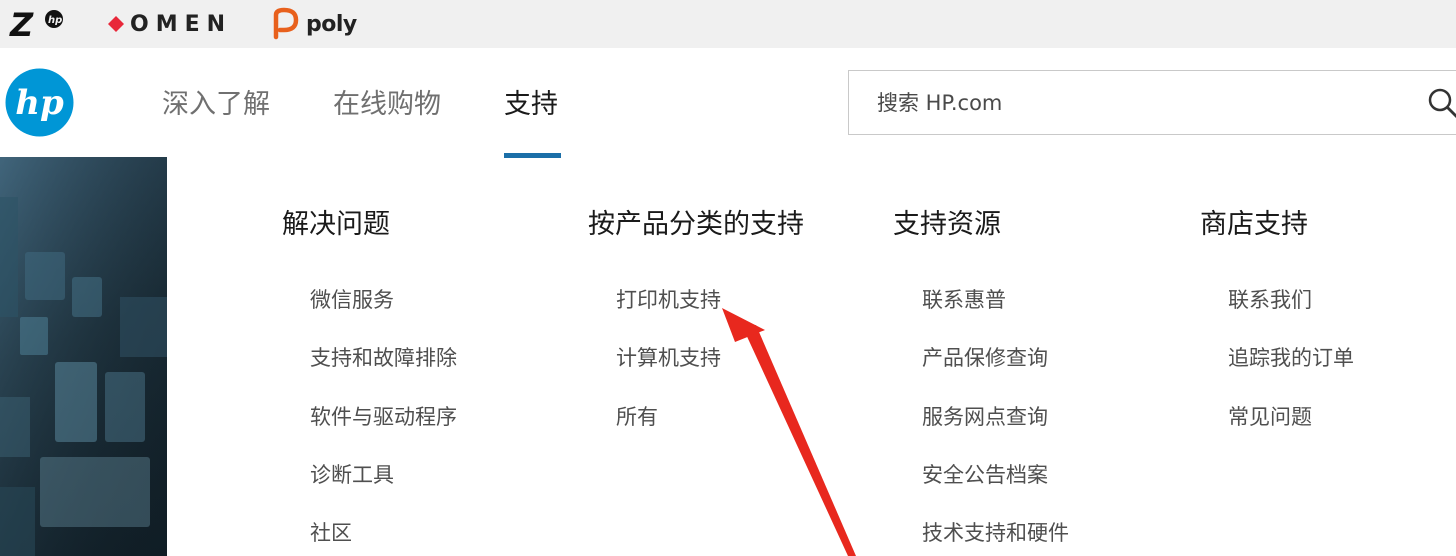  Describe the element at coordinates (216, 101) in the screenshot. I see `nav-explore: 深入了解` at that location.